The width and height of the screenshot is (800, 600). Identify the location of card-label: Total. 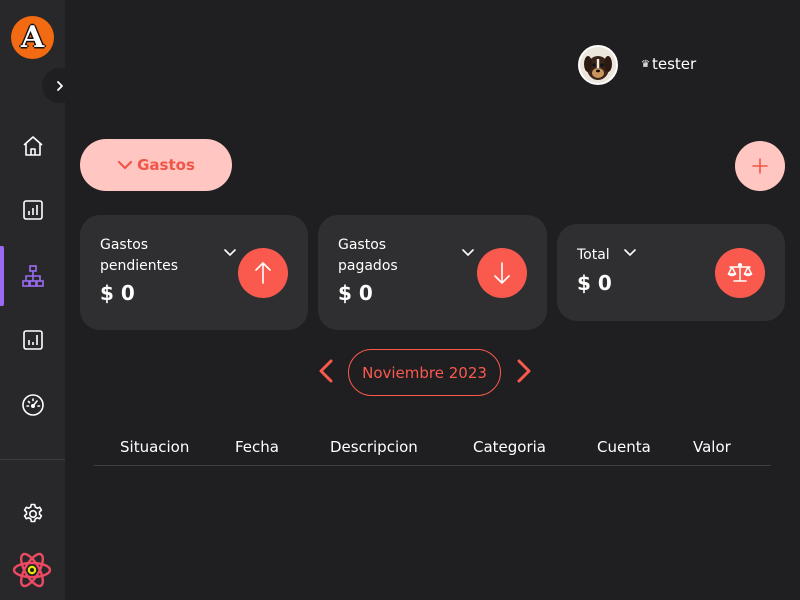
(593, 255).